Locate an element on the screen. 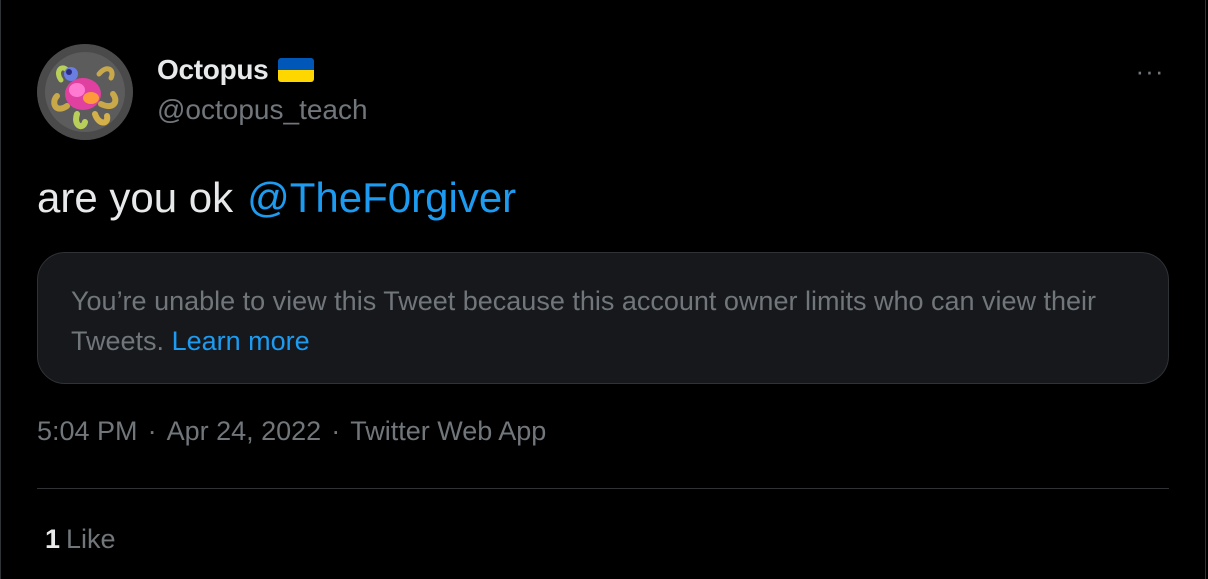 Image resolution: width=1208 pixels, height=579 pixels. octopus-avatar-icon is located at coordinates (85, 92).